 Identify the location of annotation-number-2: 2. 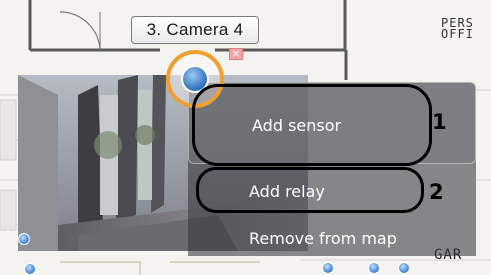
(436, 192).